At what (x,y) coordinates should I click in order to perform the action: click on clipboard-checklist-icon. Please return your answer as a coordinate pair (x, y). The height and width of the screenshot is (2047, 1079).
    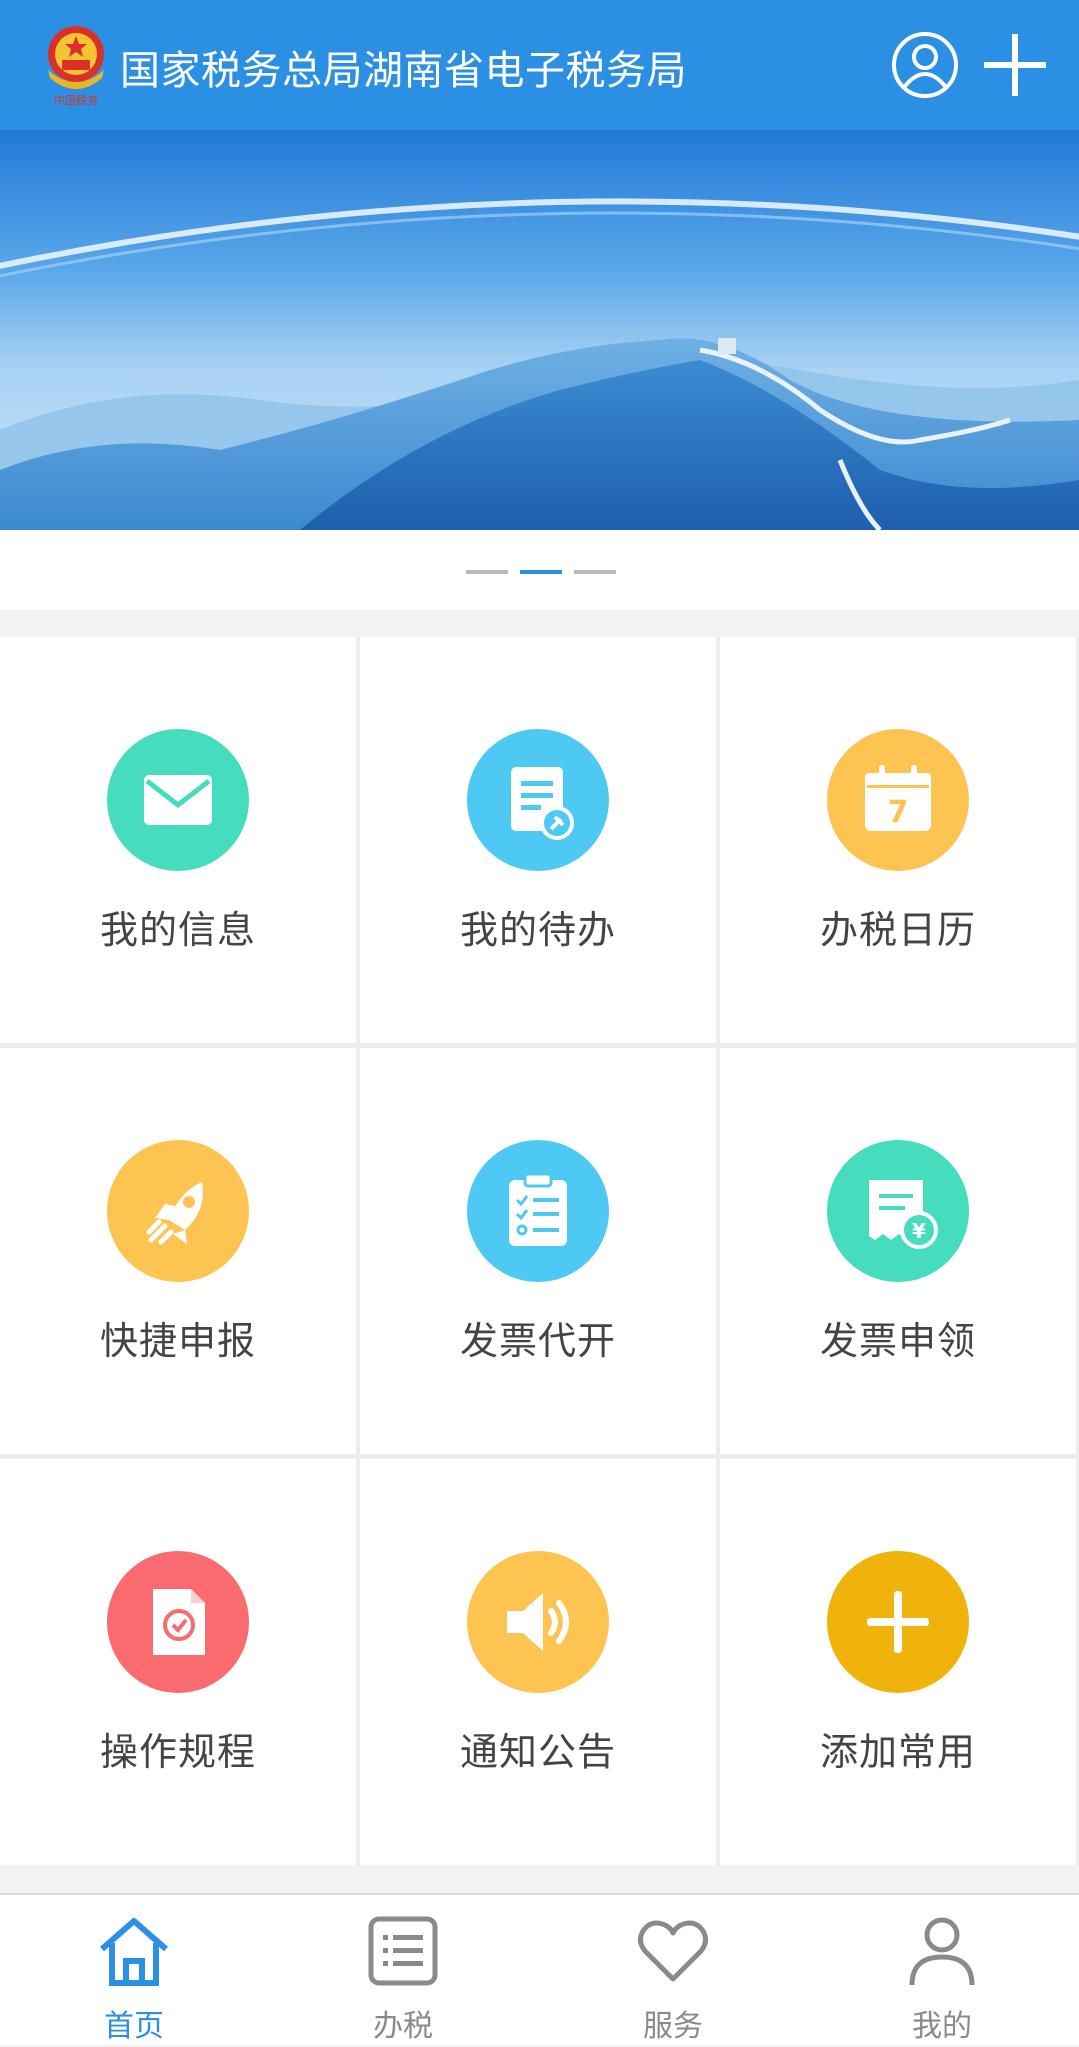
    Looking at the image, I should click on (538, 1211).